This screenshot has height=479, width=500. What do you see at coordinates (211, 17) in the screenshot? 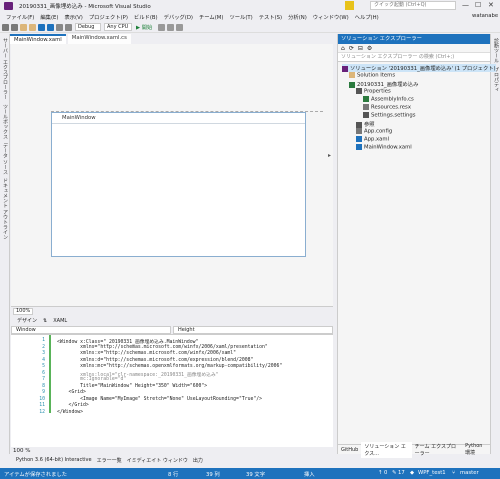
I see `menu-team: チーム(M)` at bounding box center [211, 17].